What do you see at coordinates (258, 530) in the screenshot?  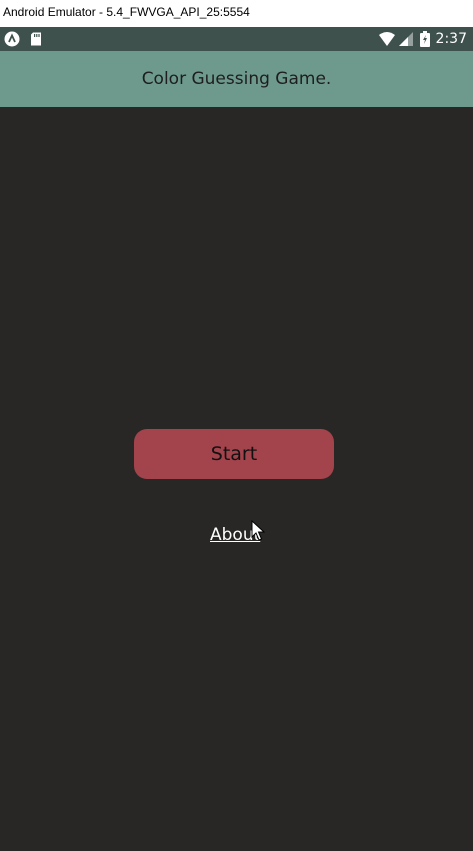 I see `mouse-cursor-icon` at bounding box center [258, 530].